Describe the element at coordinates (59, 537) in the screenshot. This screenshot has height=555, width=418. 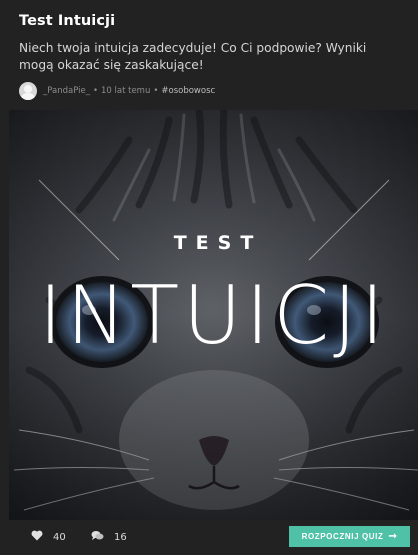
I see `likes-count: 40` at that location.